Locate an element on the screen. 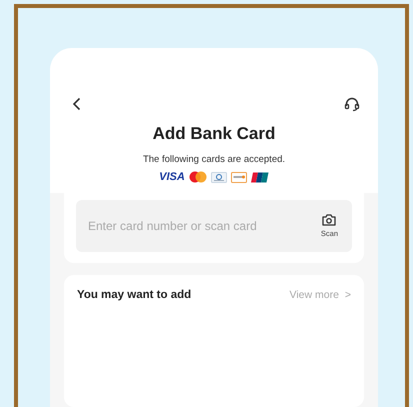  visa-logo: VISA is located at coordinates (172, 177).